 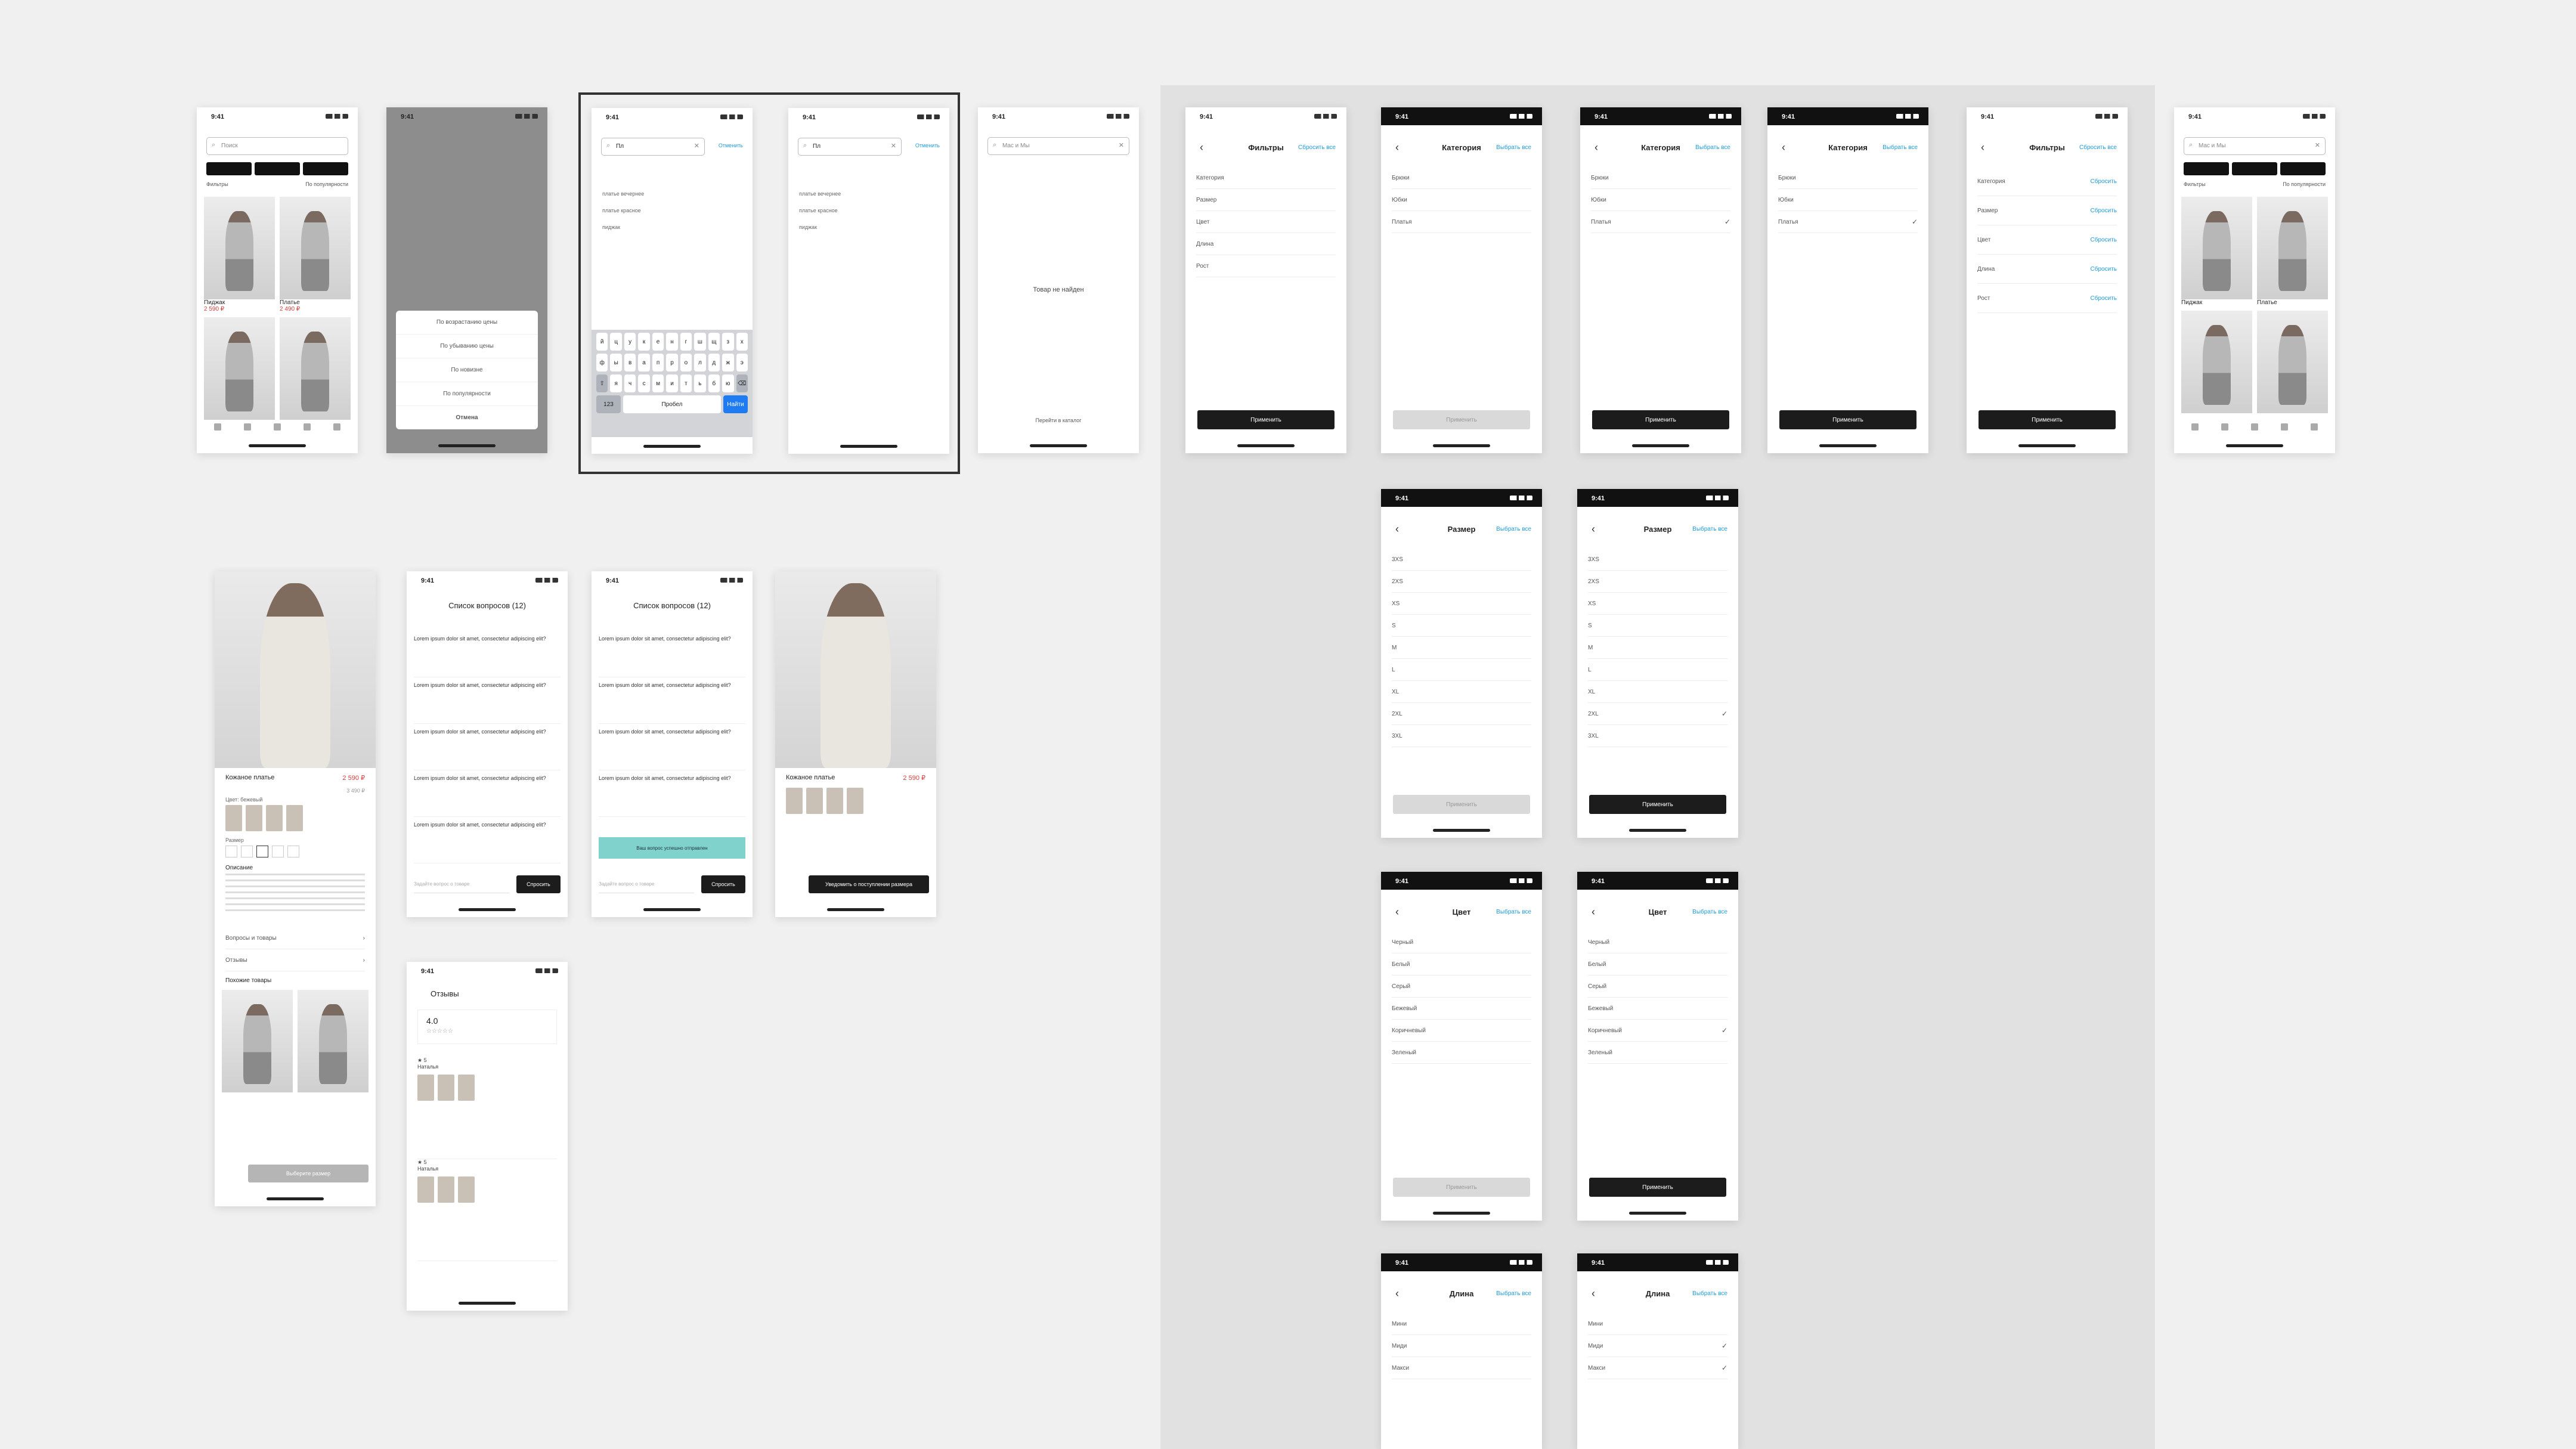 I want to click on ask-button: Спросить, so click(x=723, y=884).